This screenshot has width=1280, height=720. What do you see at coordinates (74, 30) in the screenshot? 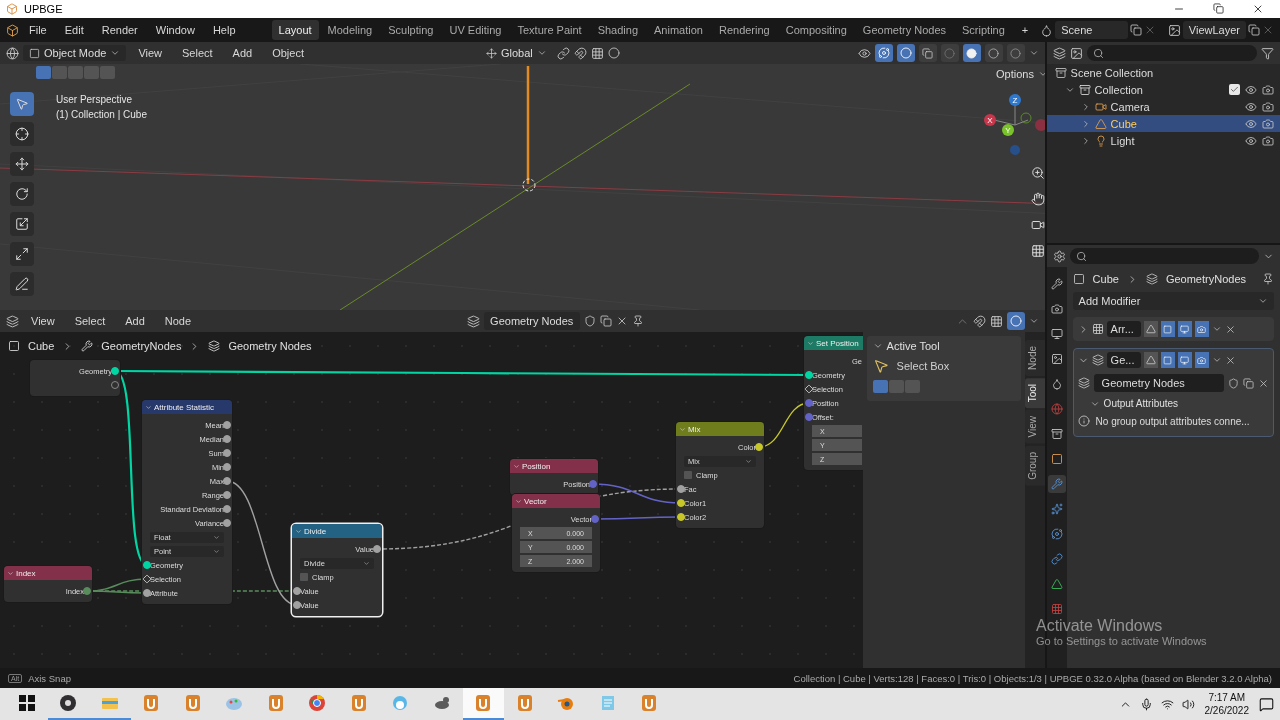
I see `menu-item: Edit` at bounding box center [74, 30].